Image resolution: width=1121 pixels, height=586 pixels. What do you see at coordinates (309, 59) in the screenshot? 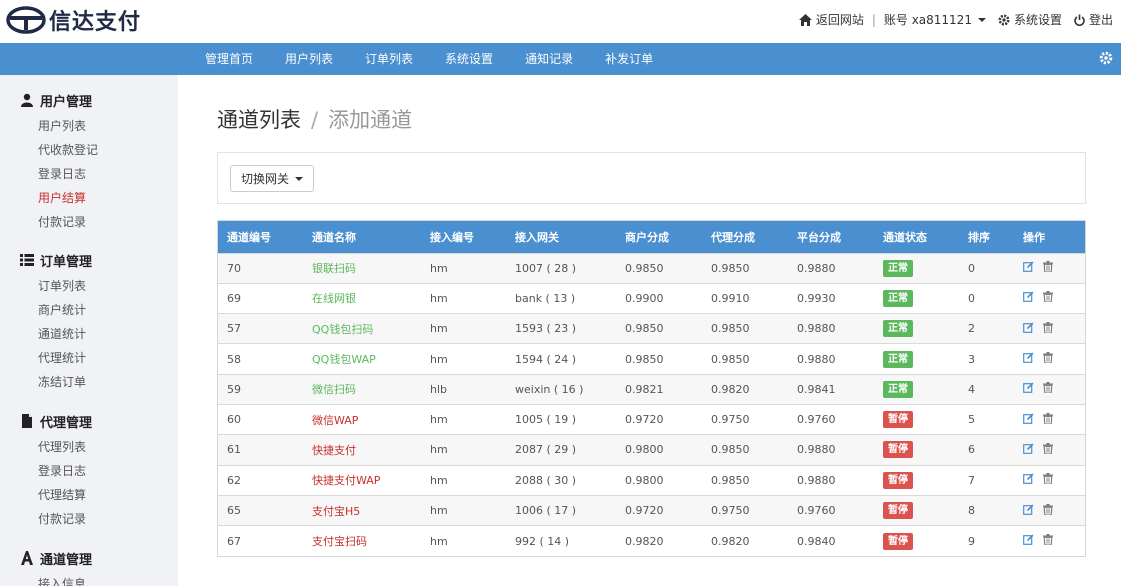
I see `nav-item-users: 用户列表` at bounding box center [309, 59].